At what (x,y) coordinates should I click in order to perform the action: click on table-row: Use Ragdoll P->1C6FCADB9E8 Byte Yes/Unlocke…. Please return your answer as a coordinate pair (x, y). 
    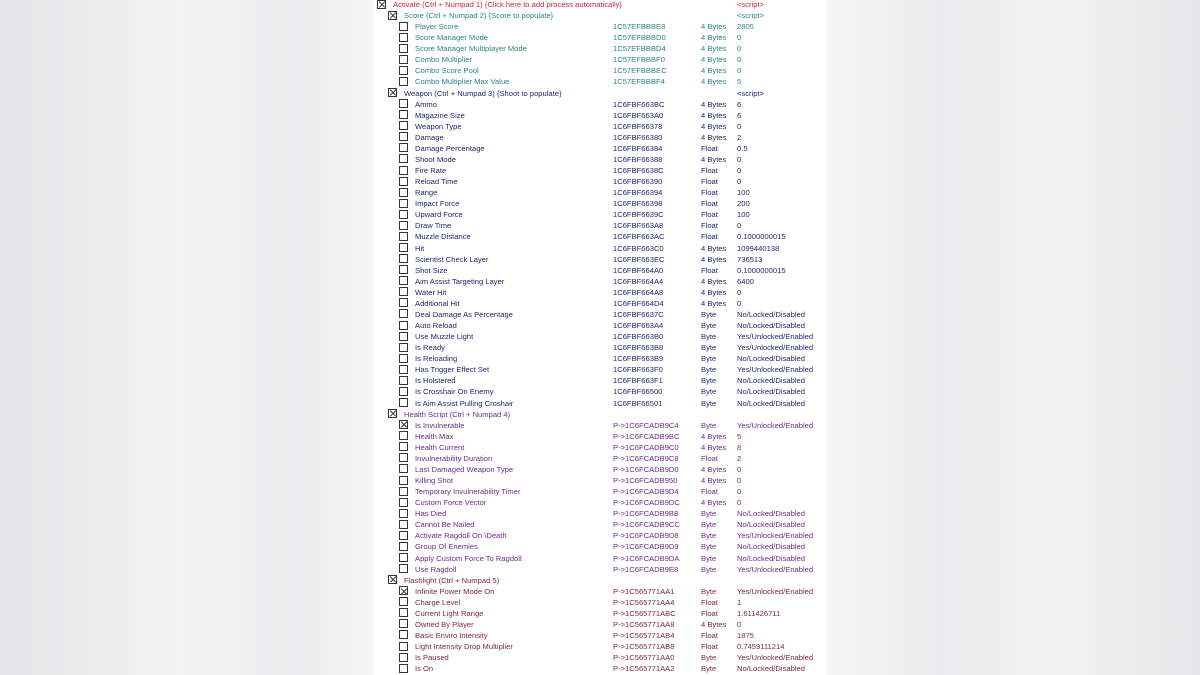
    Looking at the image, I should click on (600, 569).